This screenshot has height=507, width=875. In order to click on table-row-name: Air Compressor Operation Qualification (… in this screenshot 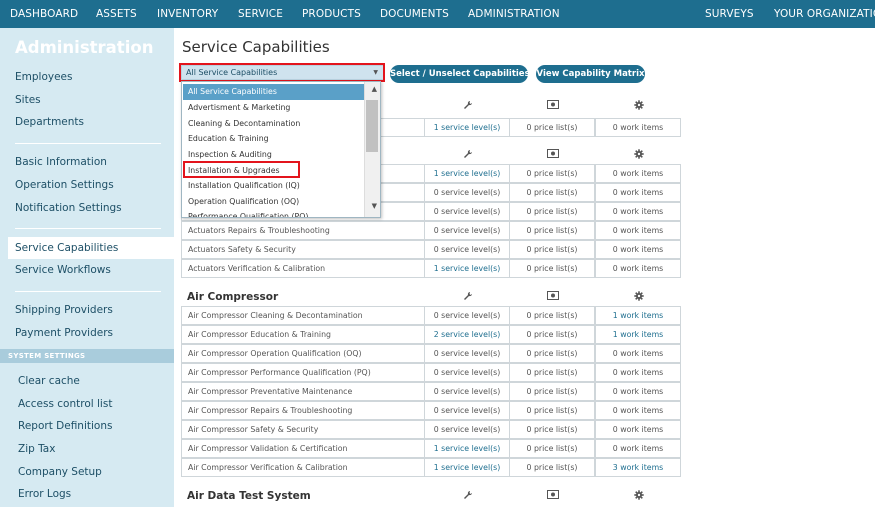, I will do `click(303, 353)`.